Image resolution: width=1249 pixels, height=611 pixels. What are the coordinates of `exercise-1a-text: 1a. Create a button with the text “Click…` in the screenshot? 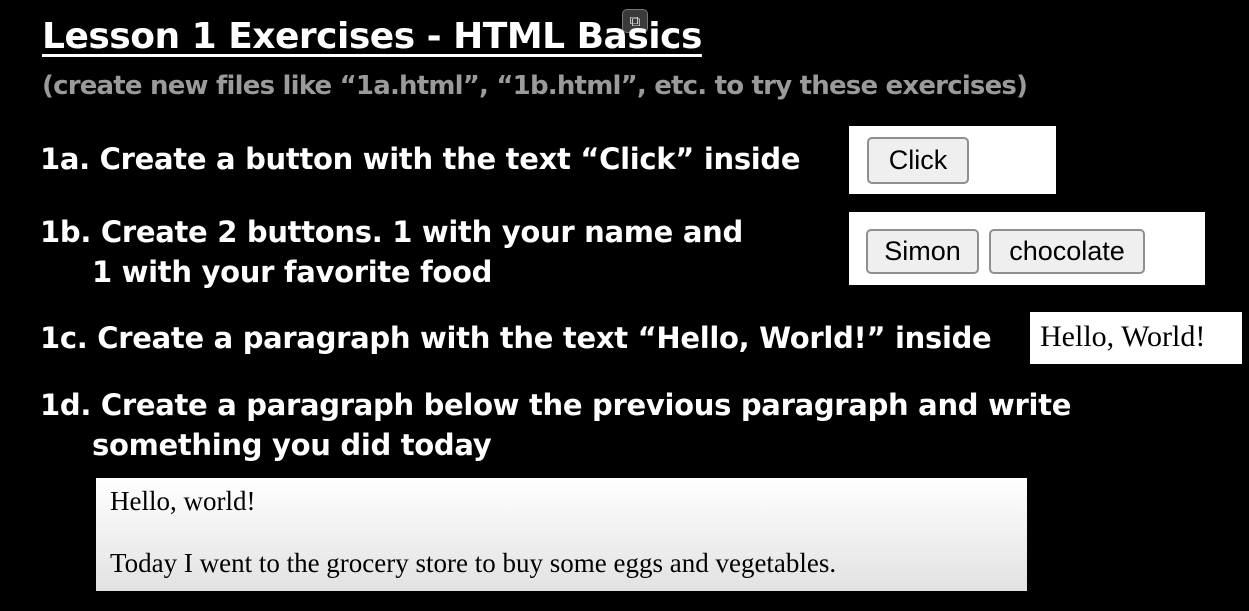 It's located at (420, 159).